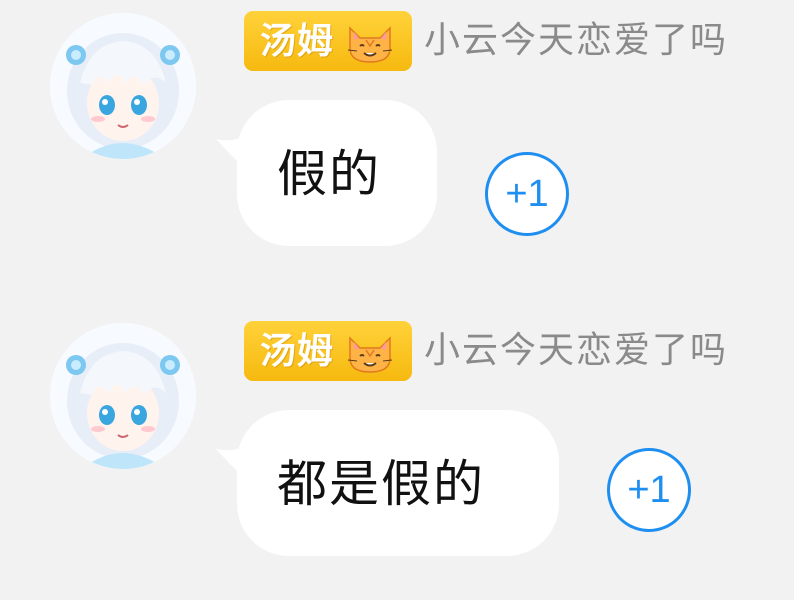 The height and width of the screenshot is (600, 794). I want to click on message-bubble: 假的, so click(337, 173).